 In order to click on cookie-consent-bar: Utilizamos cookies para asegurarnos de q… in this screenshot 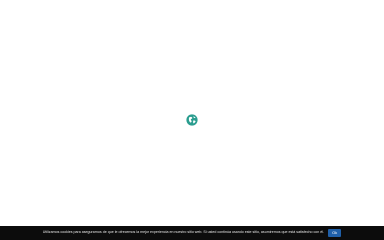, I will do `click(192, 233)`.